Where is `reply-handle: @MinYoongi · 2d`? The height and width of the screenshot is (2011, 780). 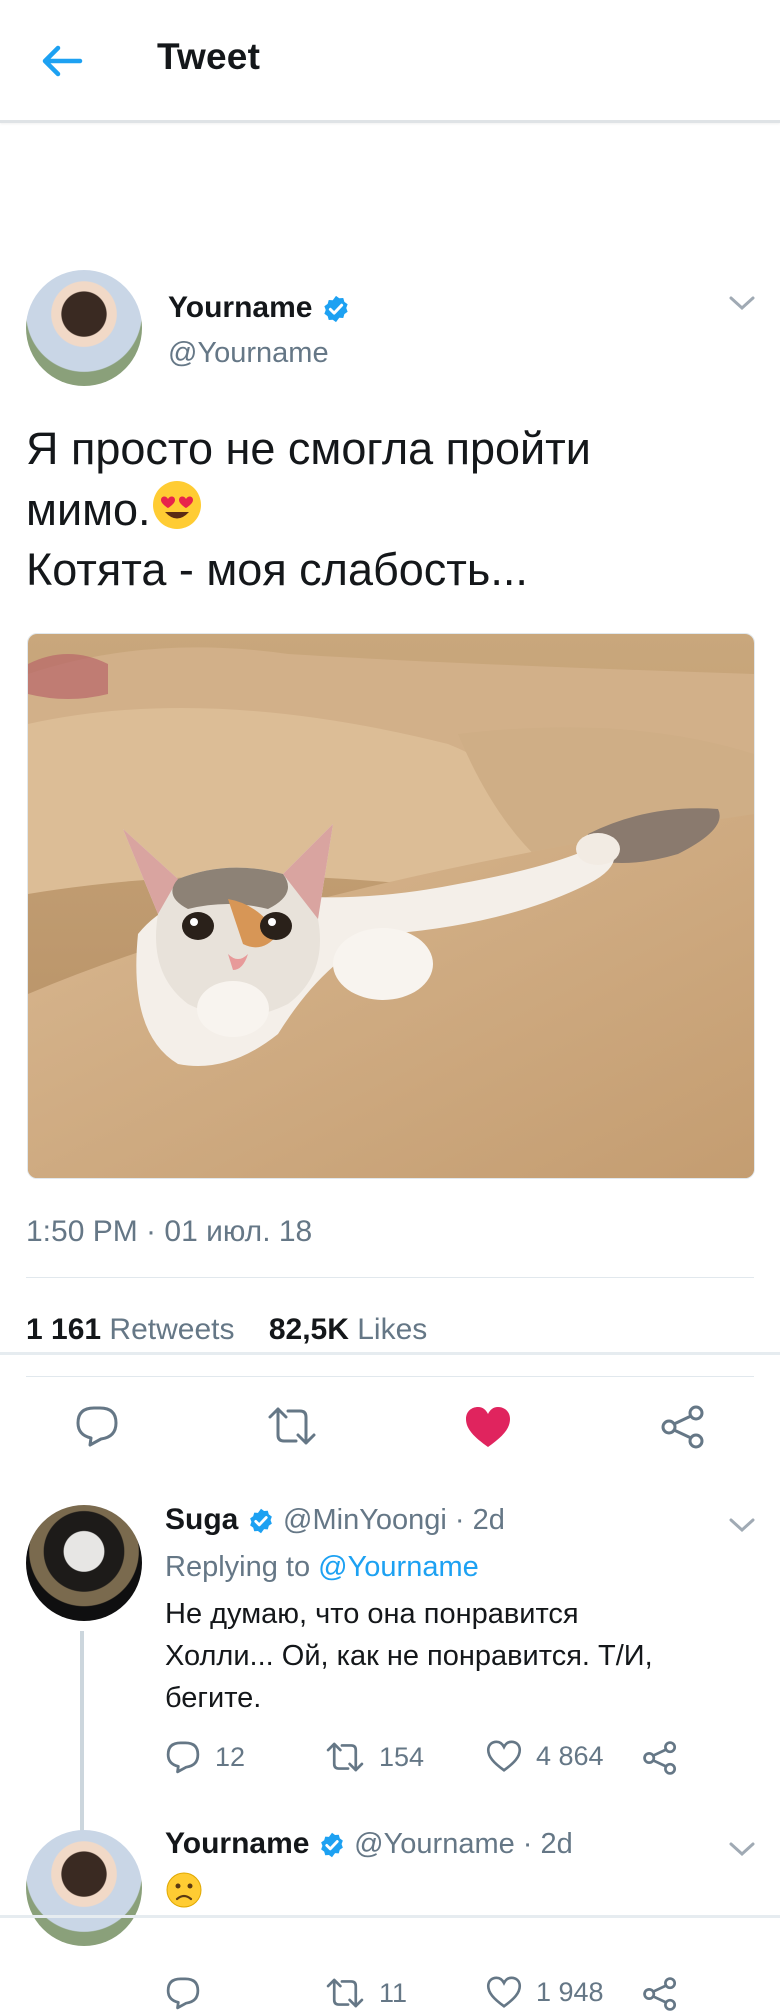 reply-handle: @MinYoongi · 2d is located at coordinates (394, 1520).